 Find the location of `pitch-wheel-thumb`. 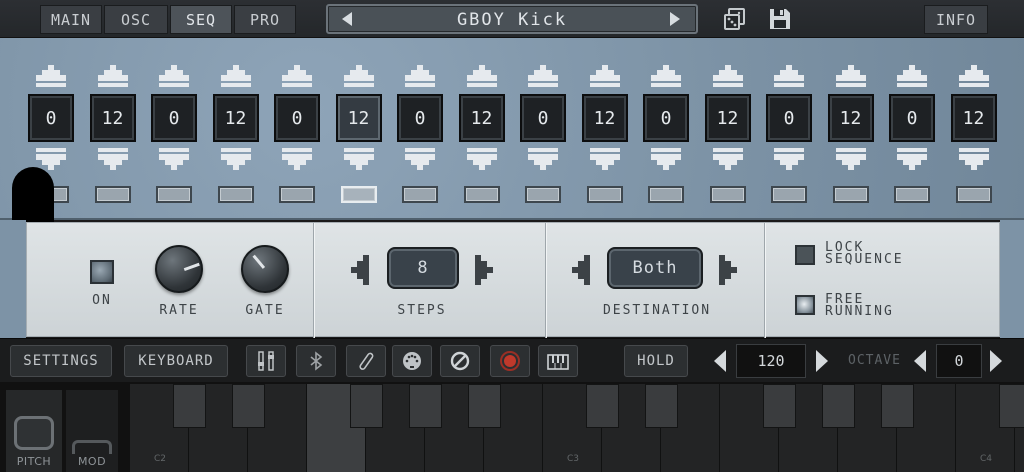

pitch-wheel-thumb is located at coordinates (34, 433).